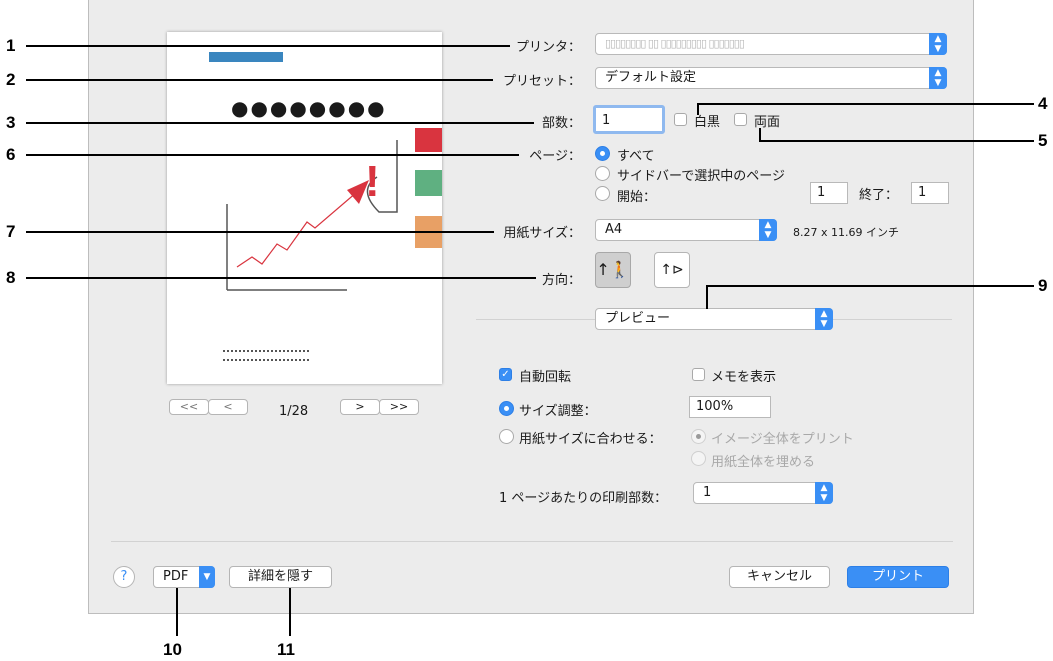  I want to click on auto-rotate-checkbox: ✓, so click(505, 374).